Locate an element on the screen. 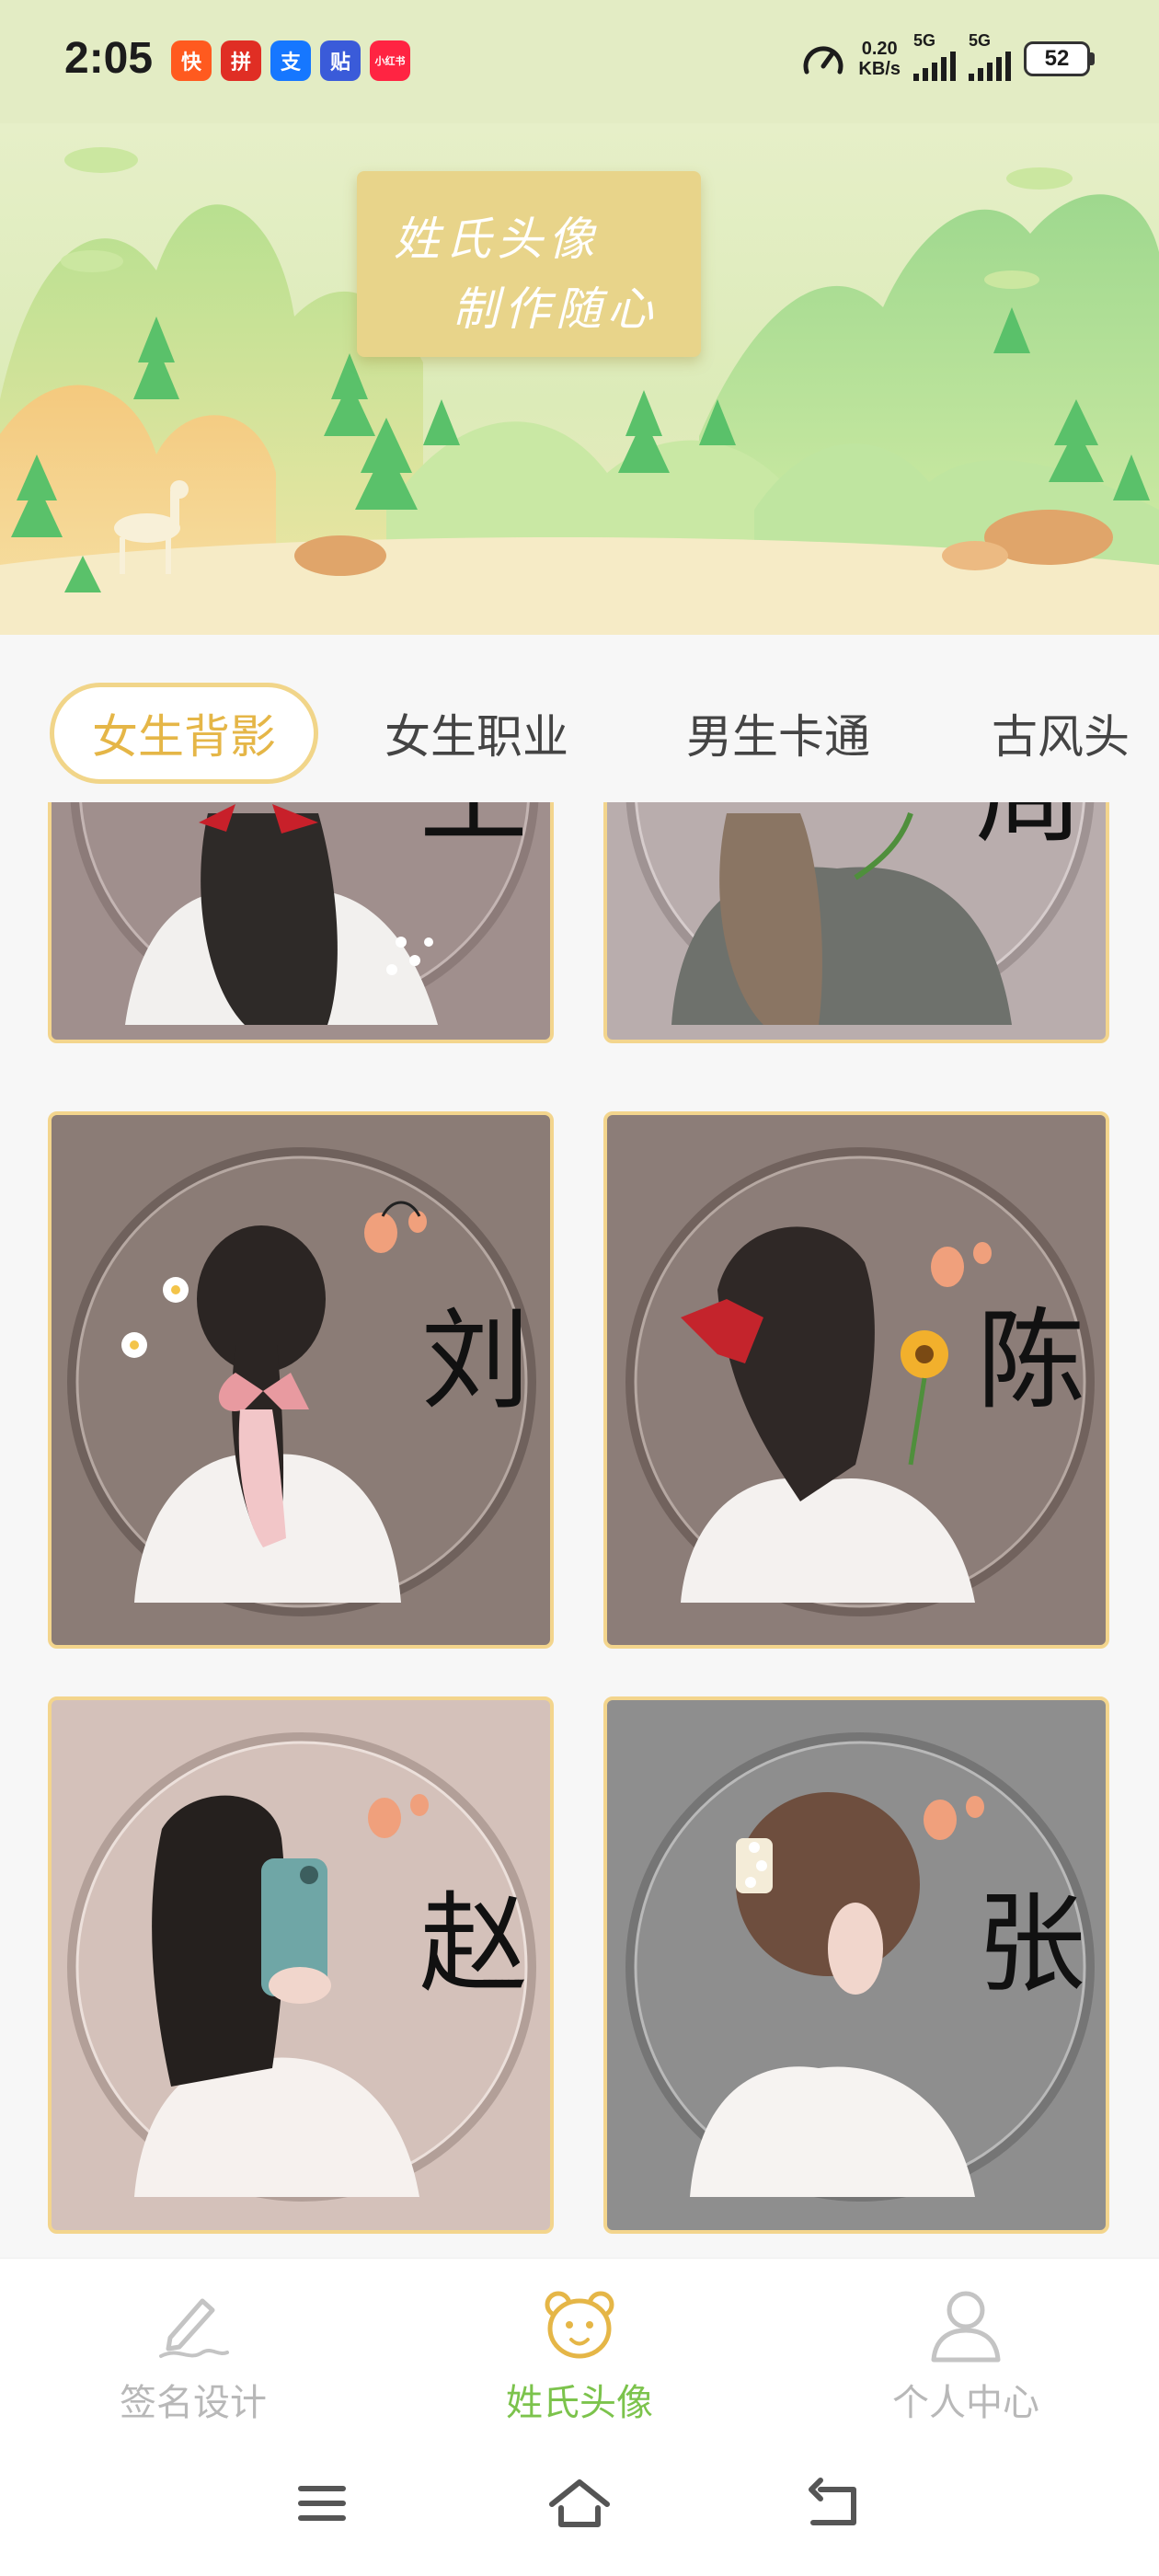 Image resolution: width=1159 pixels, height=2576 pixels. network-speed-unit: KB/s is located at coordinates (879, 69).